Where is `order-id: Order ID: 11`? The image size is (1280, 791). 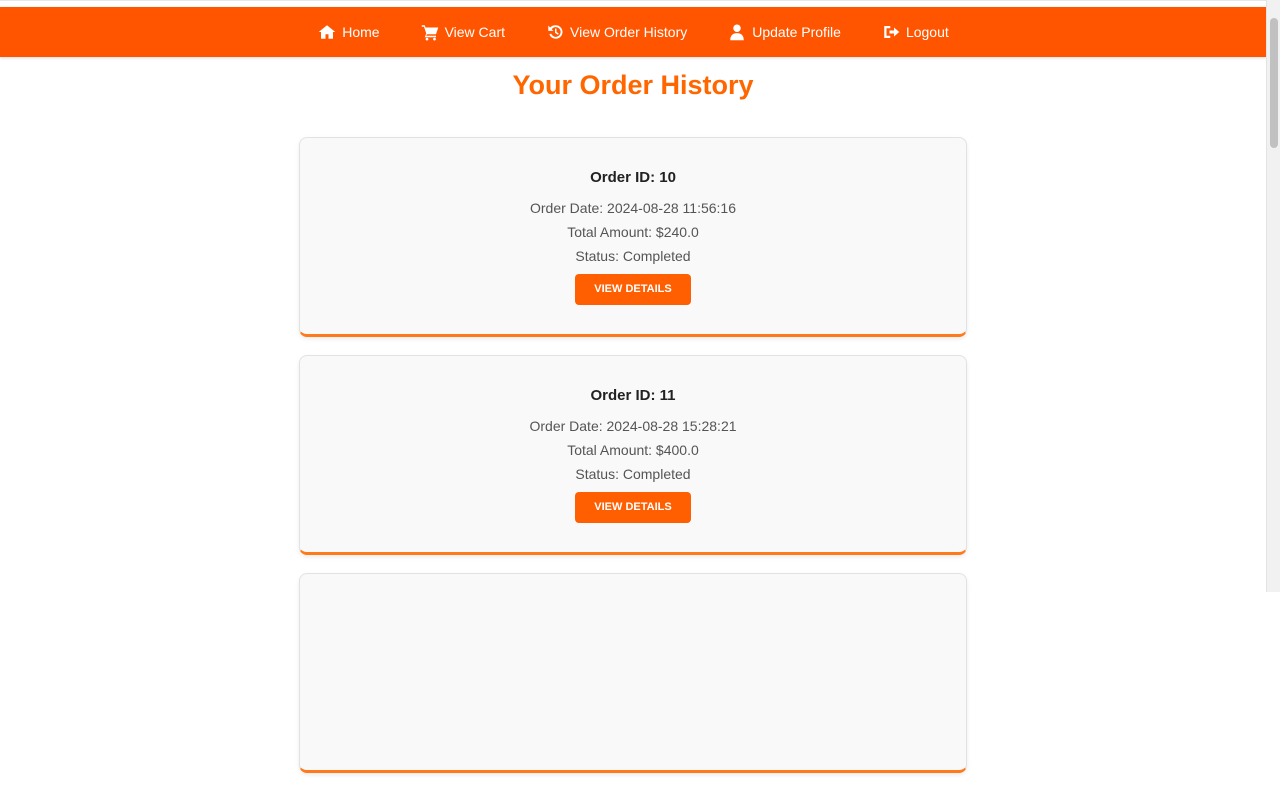 order-id: Order ID: 11 is located at coordinates (633, 395).